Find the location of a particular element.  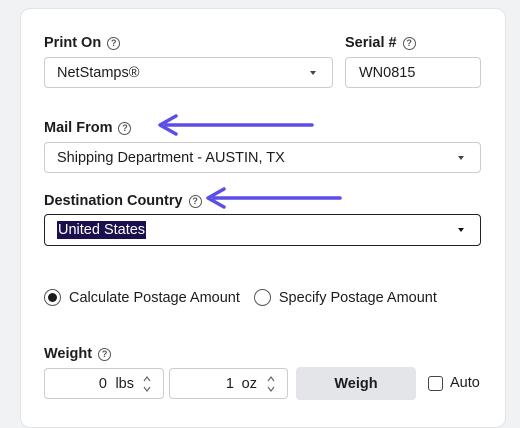

destination-country-label-group: Destination Country ? is located at coordinates (123, 201).